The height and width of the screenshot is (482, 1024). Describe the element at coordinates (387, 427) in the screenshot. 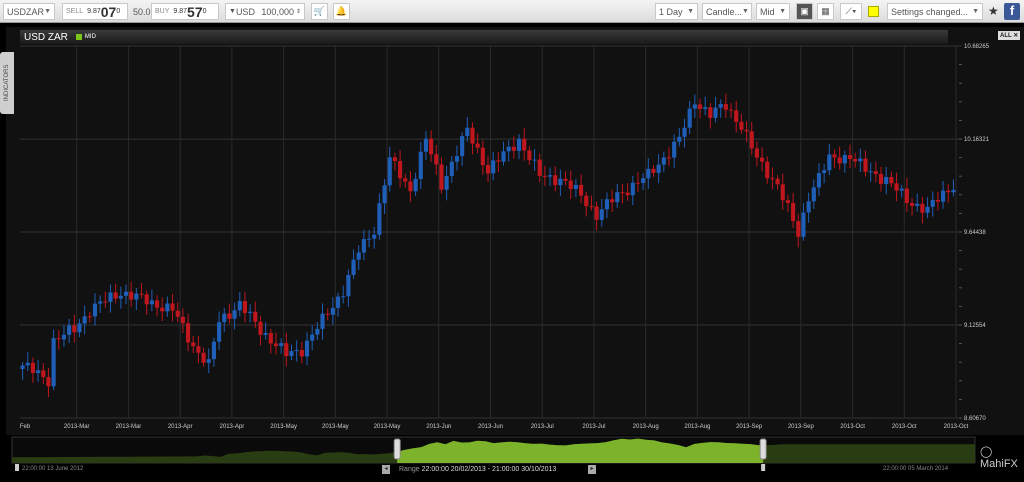

I see `x-tick-label: 2013-May` at that location.